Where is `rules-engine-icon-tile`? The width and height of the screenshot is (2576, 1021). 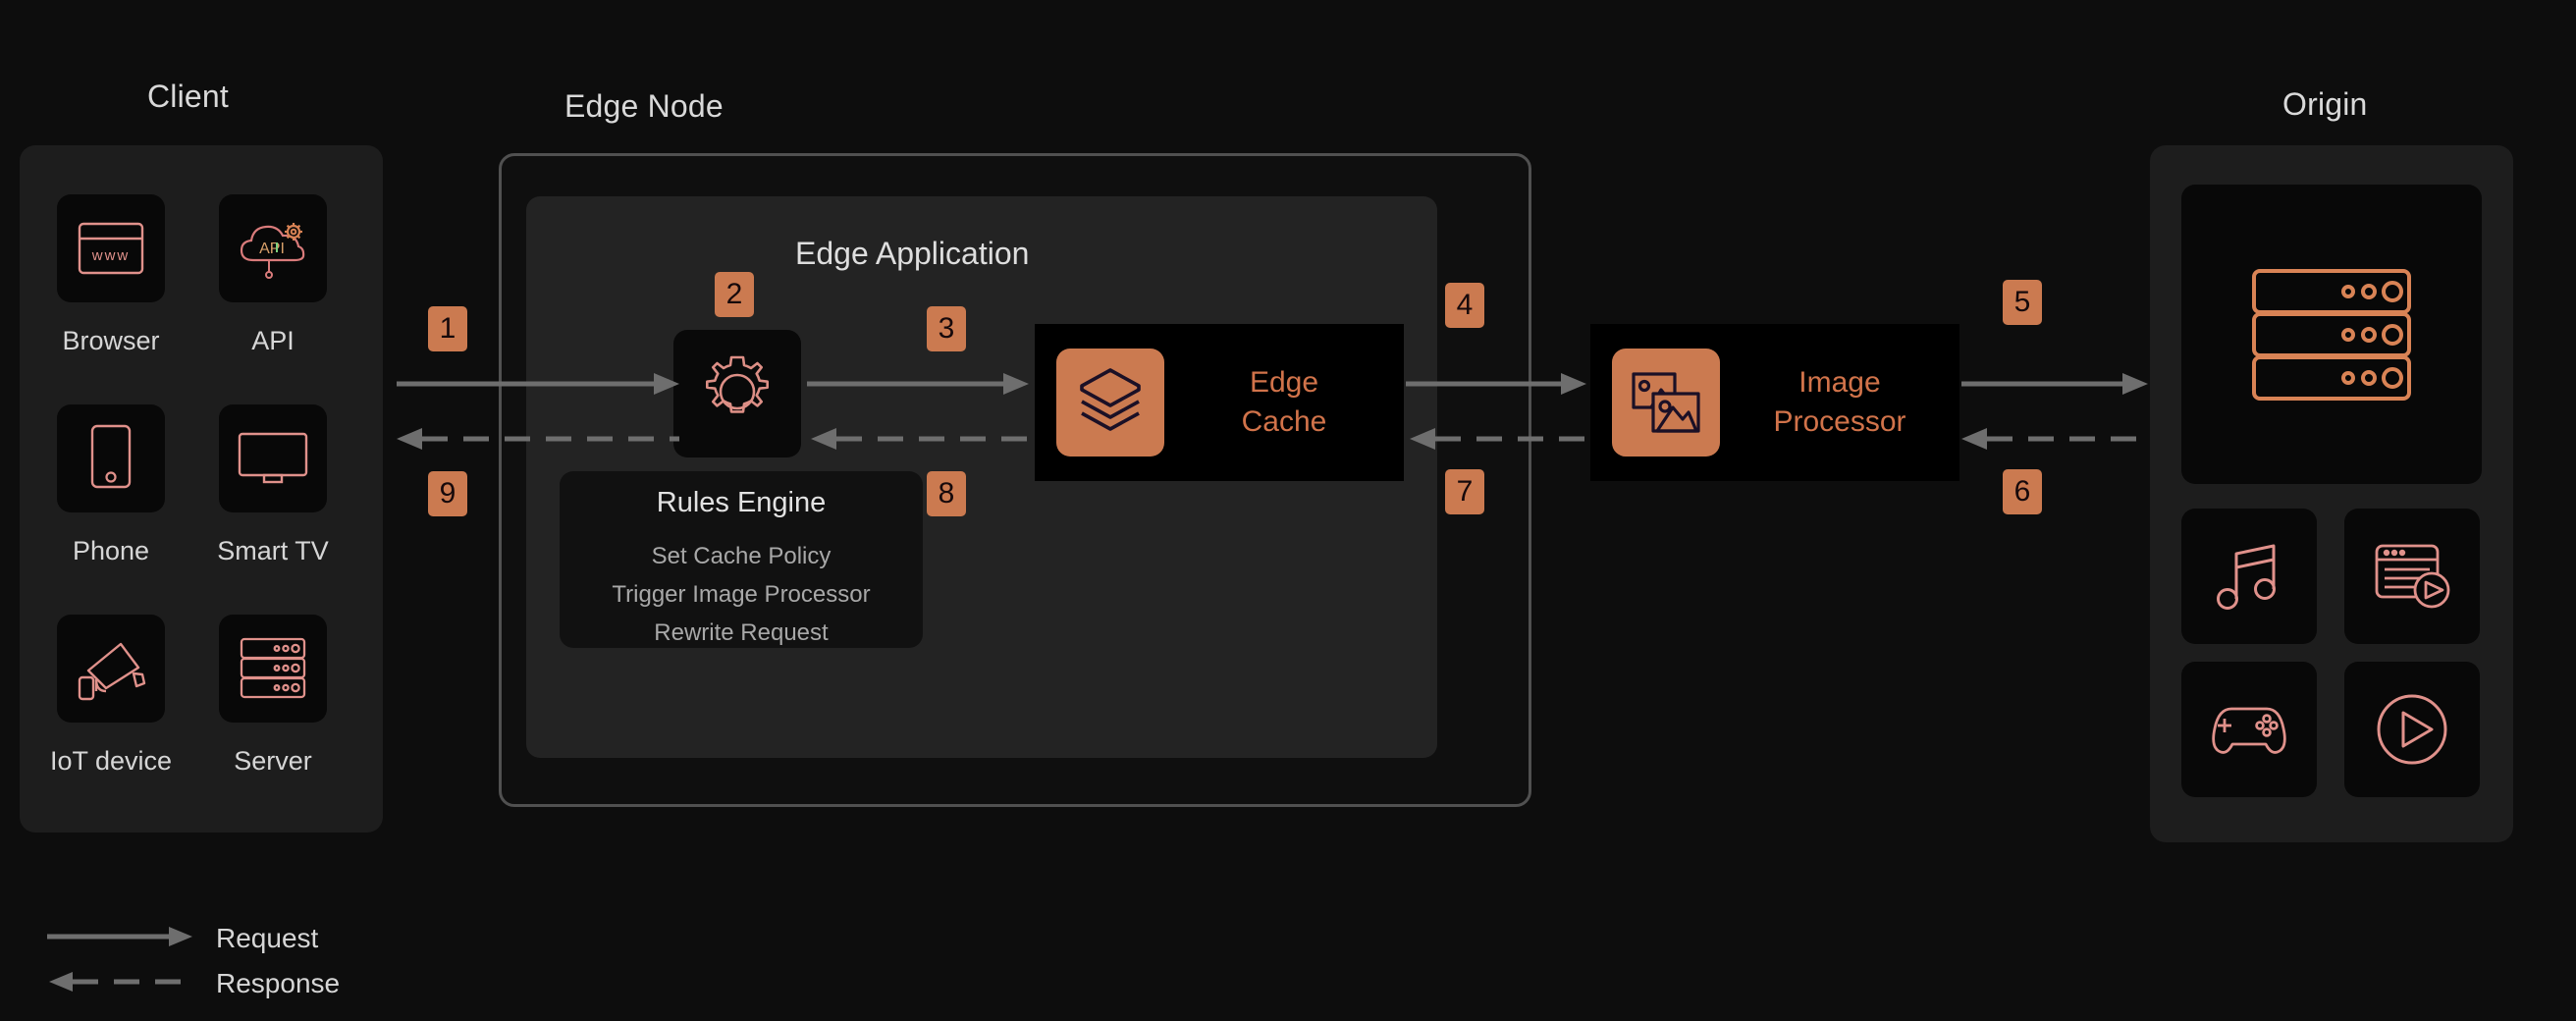
rules-engine-icon-tile is located at coordinates (737, 393).